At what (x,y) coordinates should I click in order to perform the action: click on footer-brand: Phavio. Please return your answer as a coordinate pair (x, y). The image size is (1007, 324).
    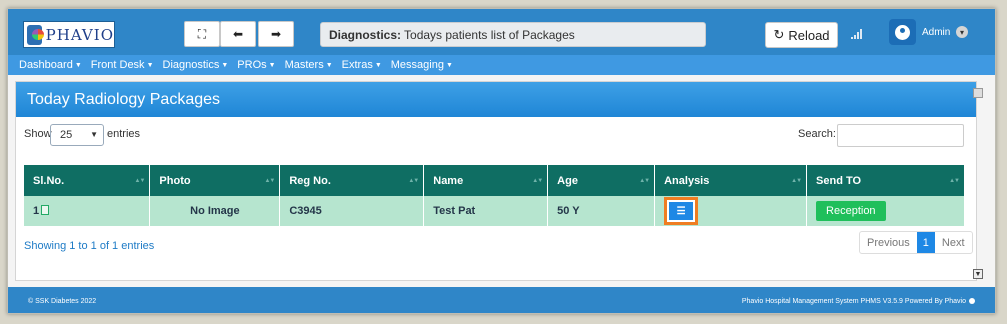
    Looking at the image, I should click on (955, 301).